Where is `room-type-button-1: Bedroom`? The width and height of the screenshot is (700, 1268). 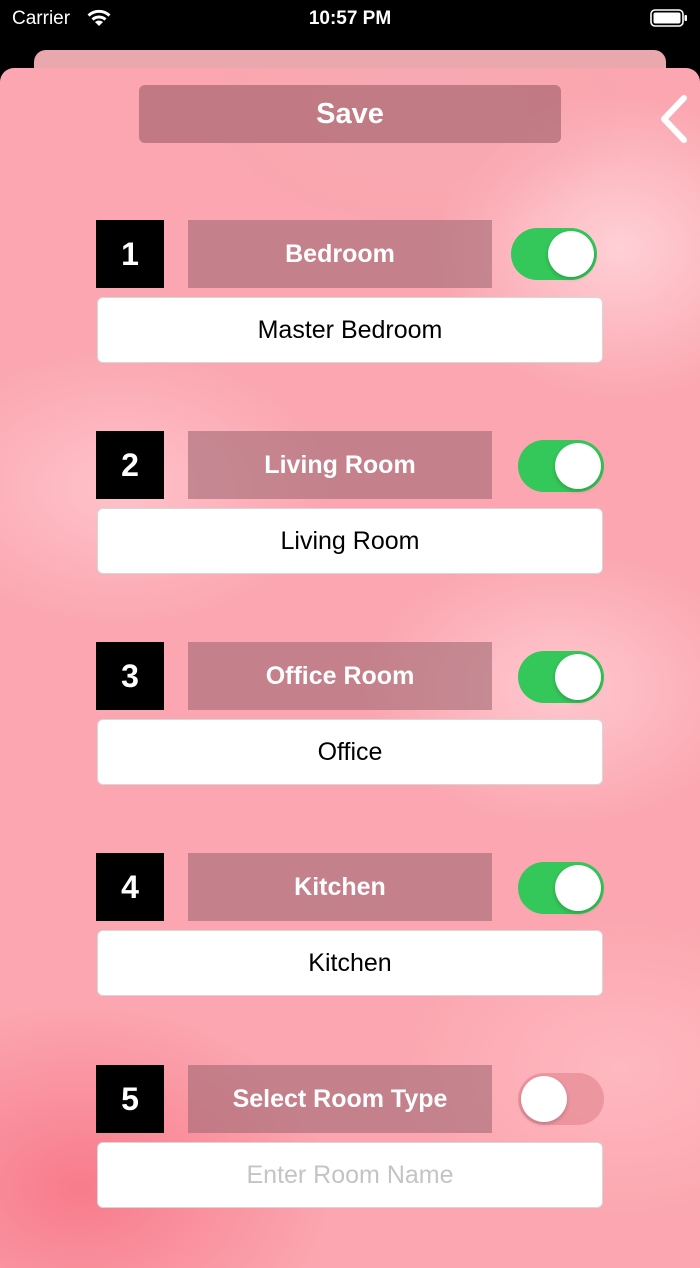
room-type-button-1: Bedroom is located at coordinates (340, 254).